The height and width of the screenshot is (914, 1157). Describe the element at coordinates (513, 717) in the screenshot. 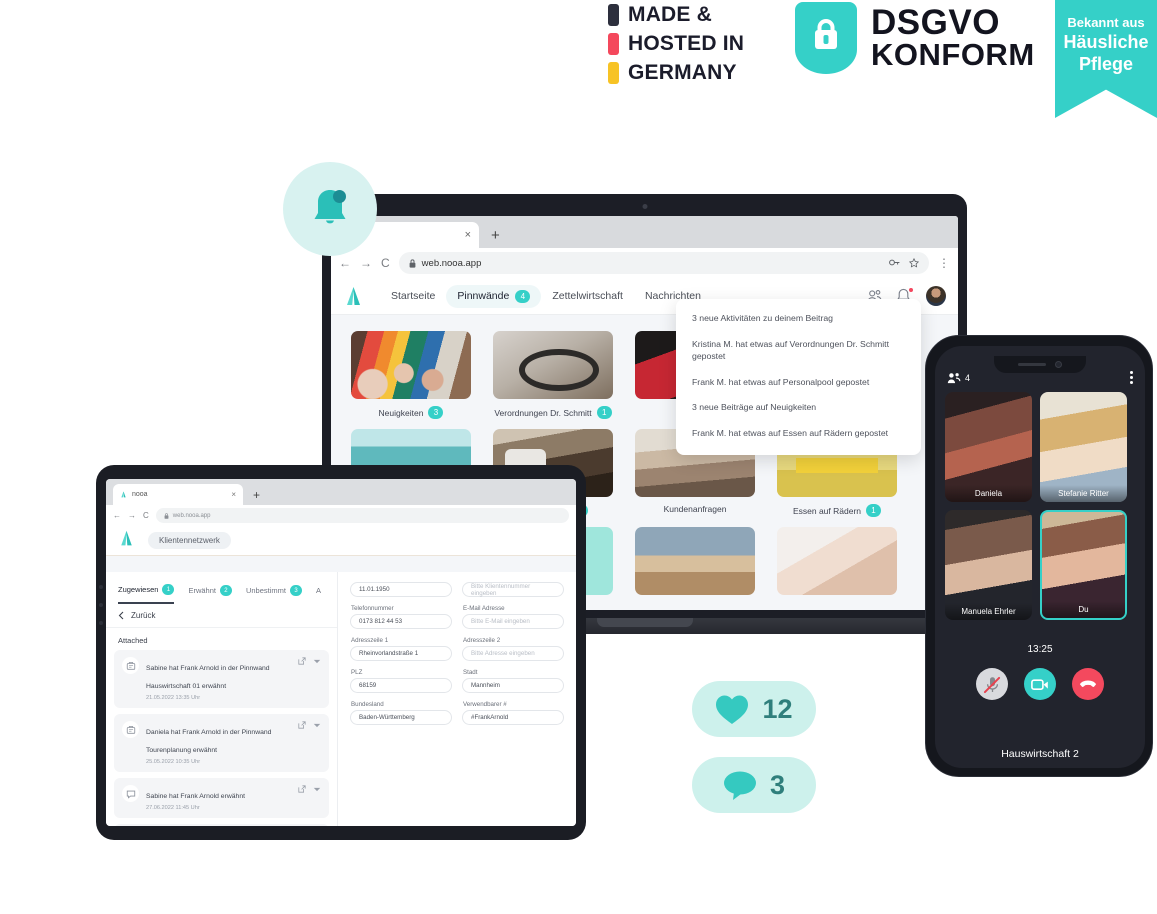

I see `hashtag-field: #FrankArnold` at that location.